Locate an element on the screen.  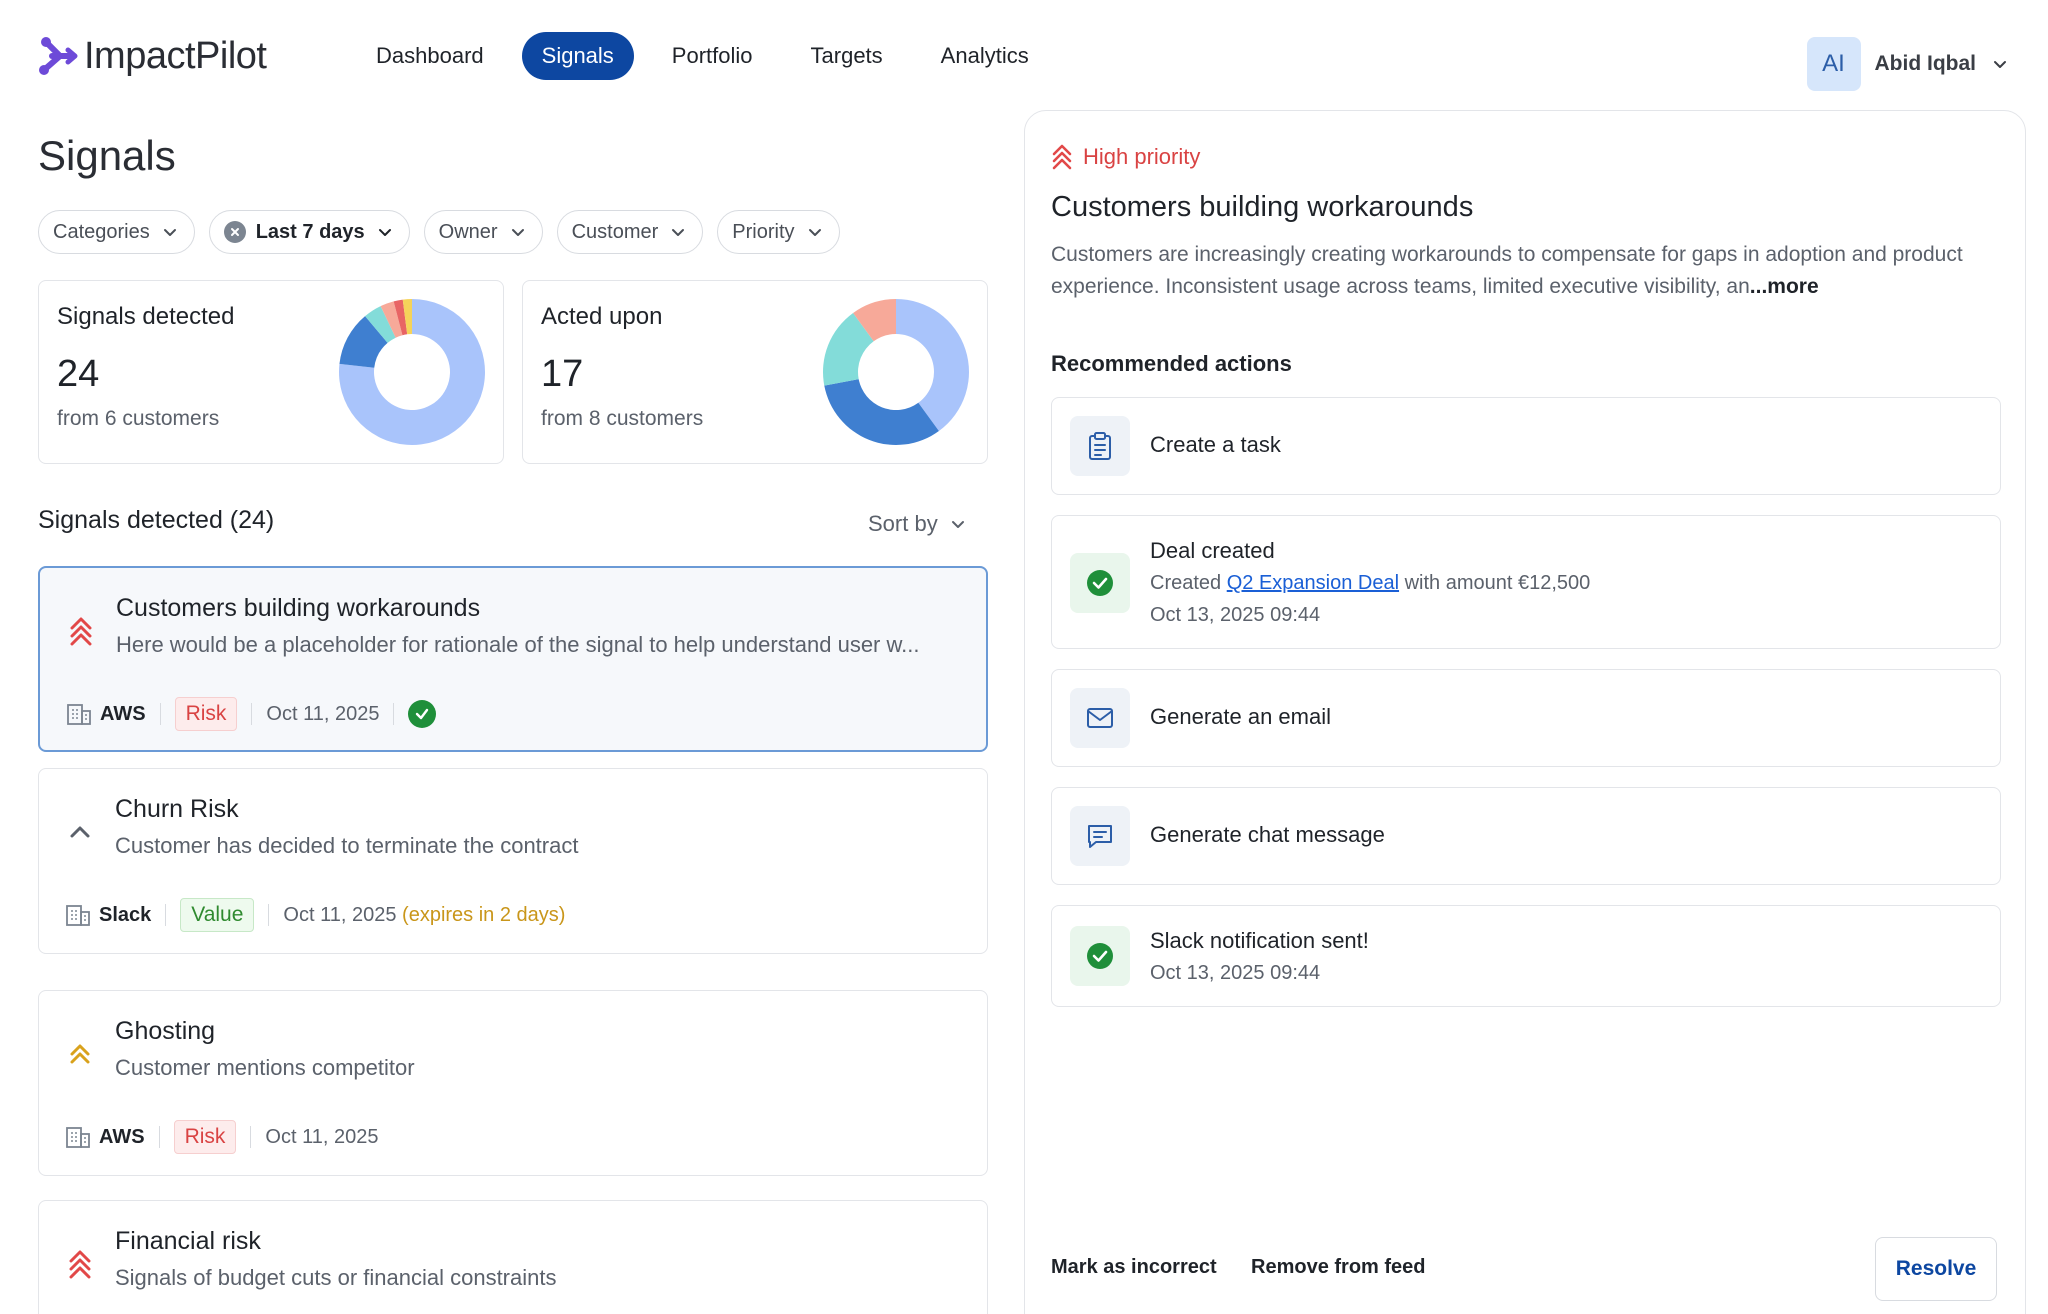
deal-link: Q2 Expansion Deal is located at coordinates (1313, 583).